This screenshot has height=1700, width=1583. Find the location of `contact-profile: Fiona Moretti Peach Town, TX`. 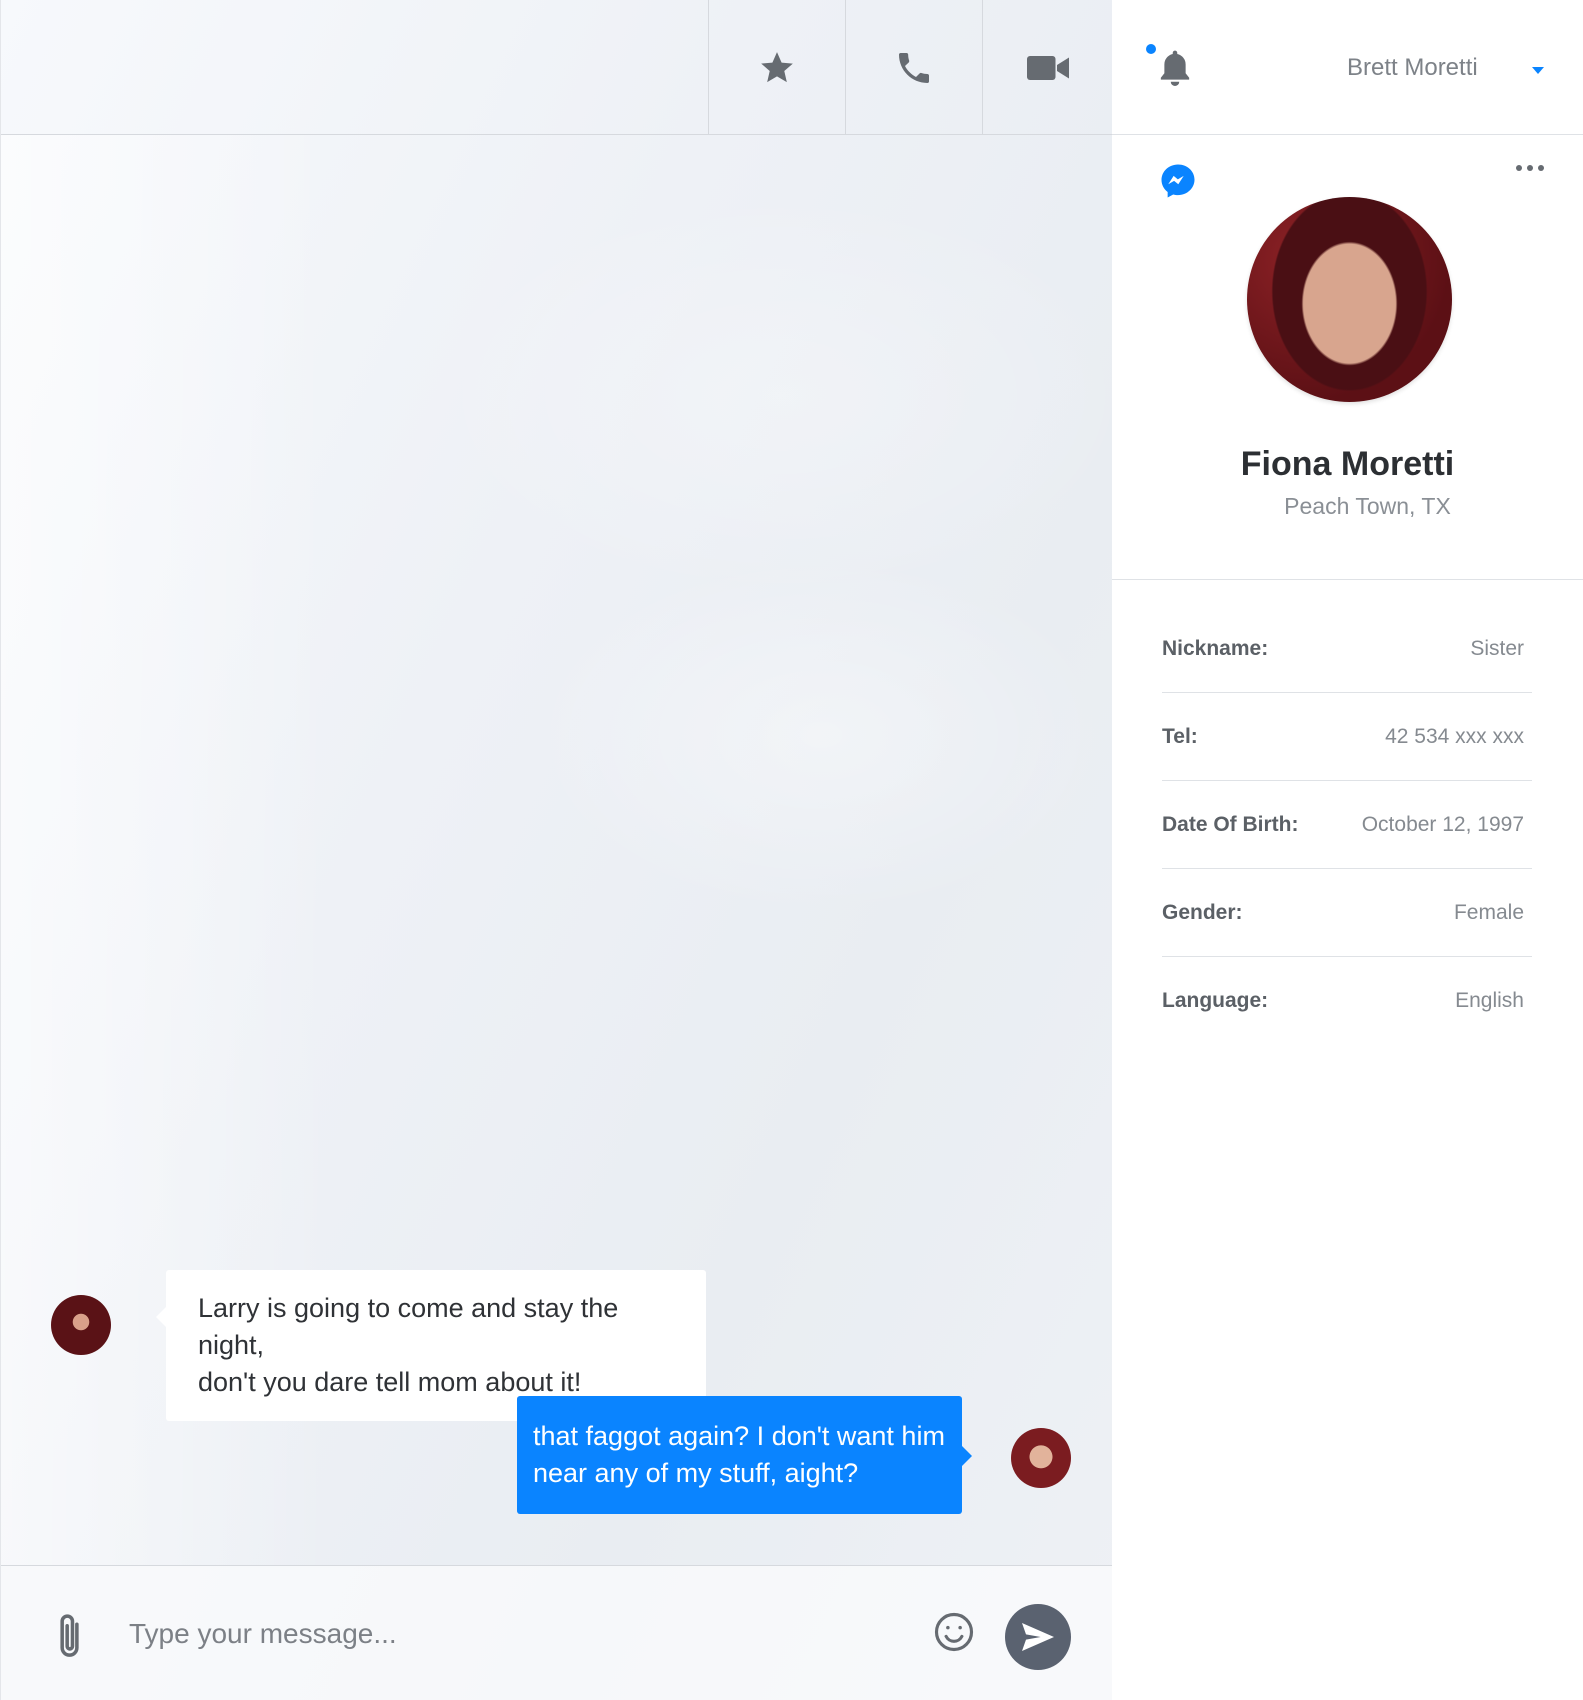

contact-profile: Fiona Moretti Peach Town, TX is located at coordinates (1347, 357).